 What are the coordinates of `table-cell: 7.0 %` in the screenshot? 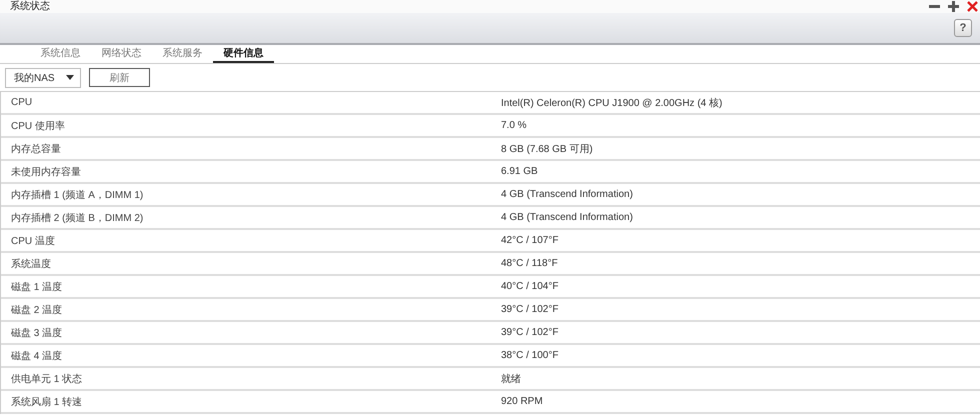 It's located at (514, 125).